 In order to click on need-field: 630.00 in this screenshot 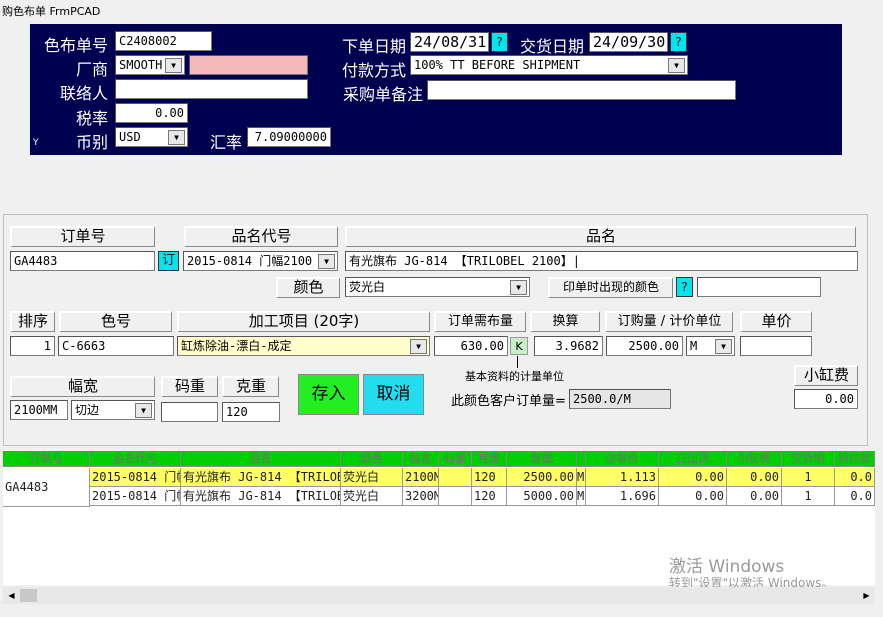, I will do `click(471, 346)`.